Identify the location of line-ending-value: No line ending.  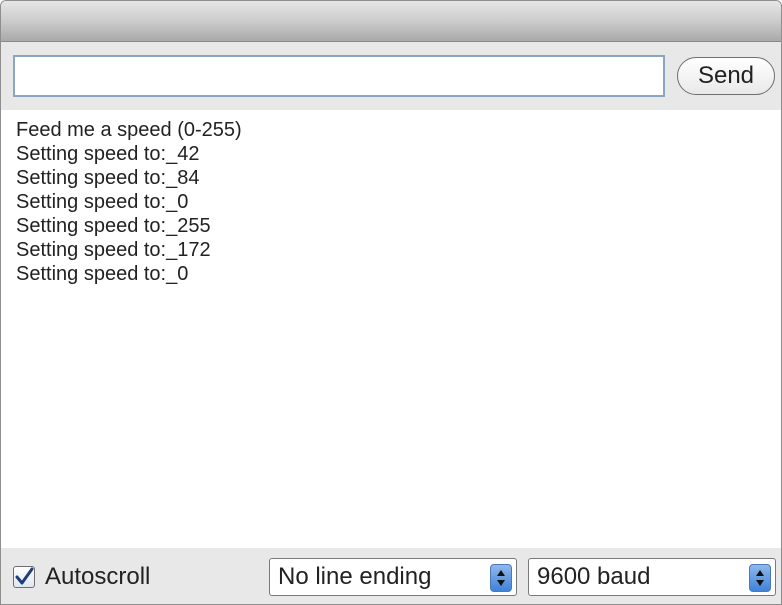
(355, 576).